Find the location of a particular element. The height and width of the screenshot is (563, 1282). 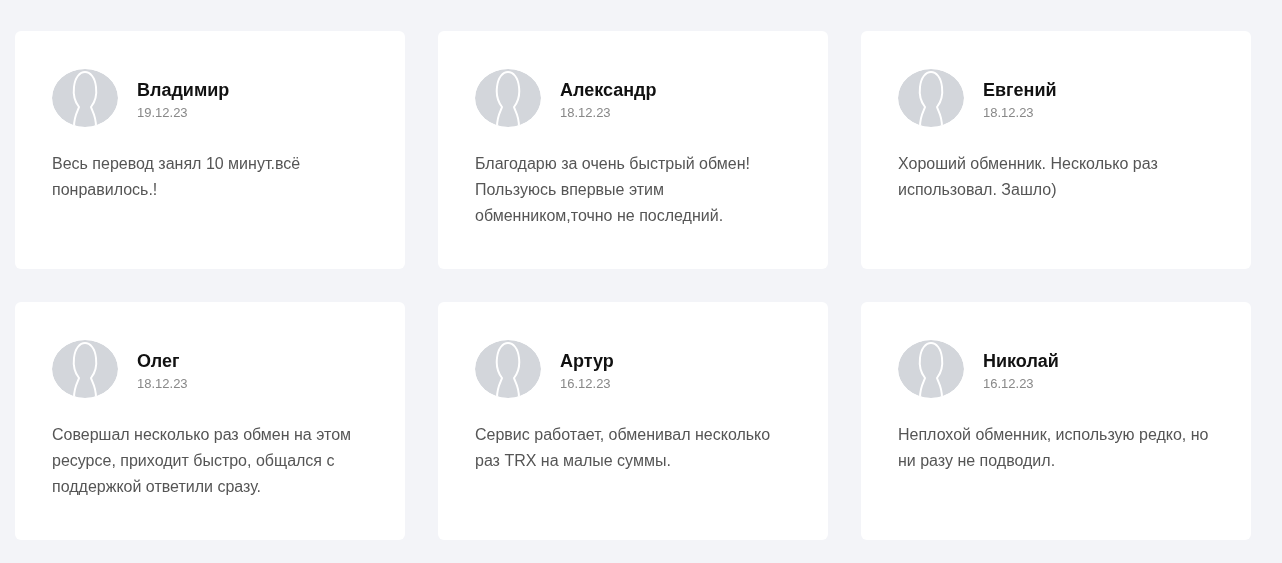

reviewer-name: Артур is located at coordinates (587, 361).